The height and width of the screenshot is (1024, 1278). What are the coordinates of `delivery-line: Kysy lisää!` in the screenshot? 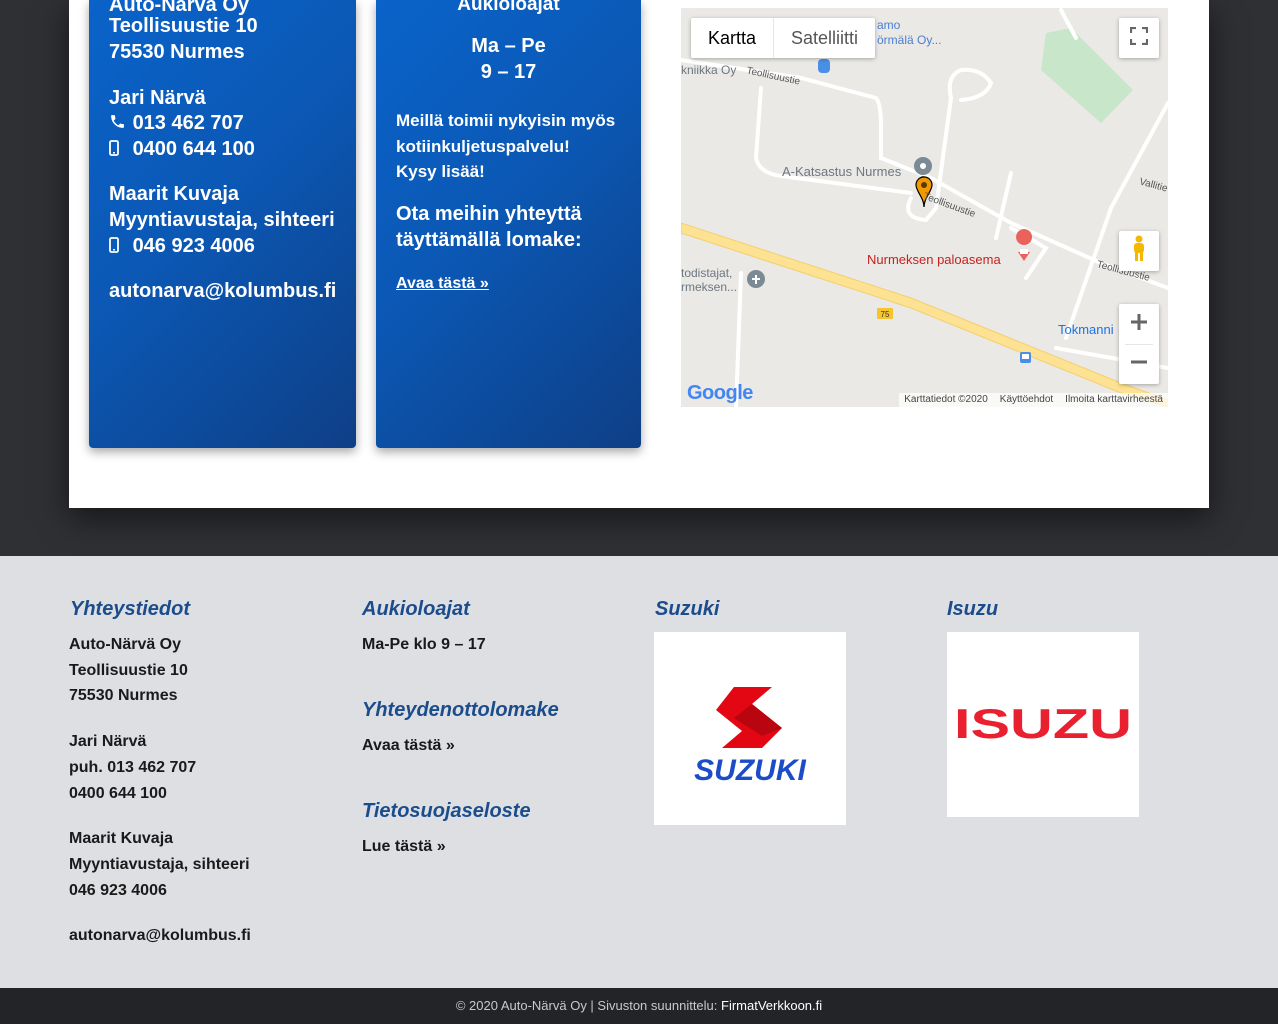 It's located at (440, 171).